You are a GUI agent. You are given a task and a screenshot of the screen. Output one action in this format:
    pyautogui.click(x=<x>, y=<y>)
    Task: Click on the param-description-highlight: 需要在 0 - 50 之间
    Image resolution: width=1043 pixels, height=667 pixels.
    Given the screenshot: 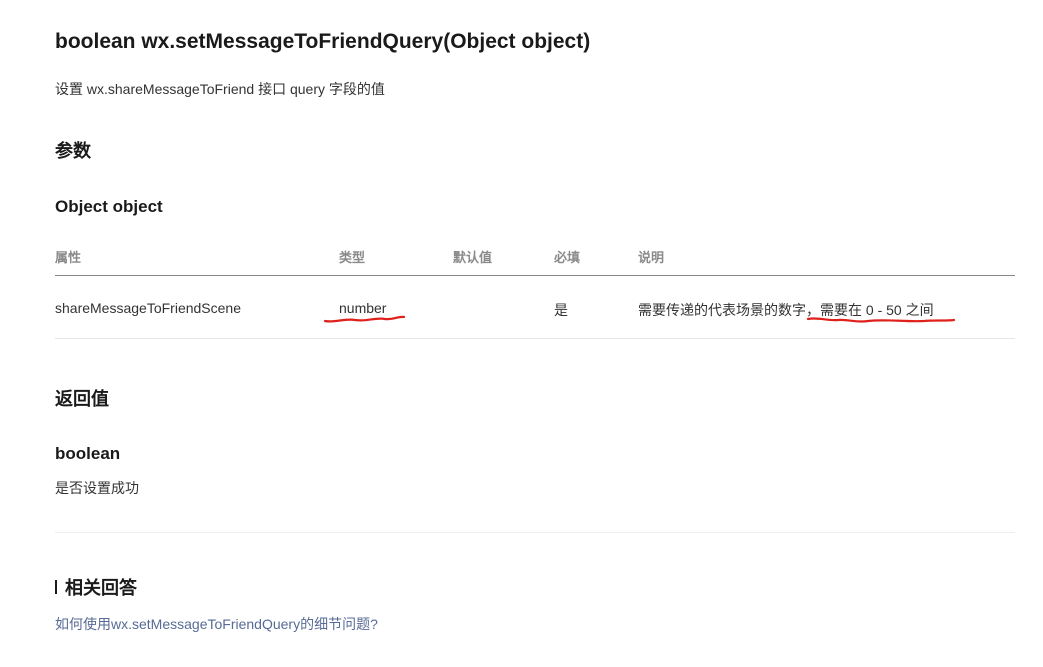 What is the action you would take?
    pyautogui.click(x=881, y=311)
    